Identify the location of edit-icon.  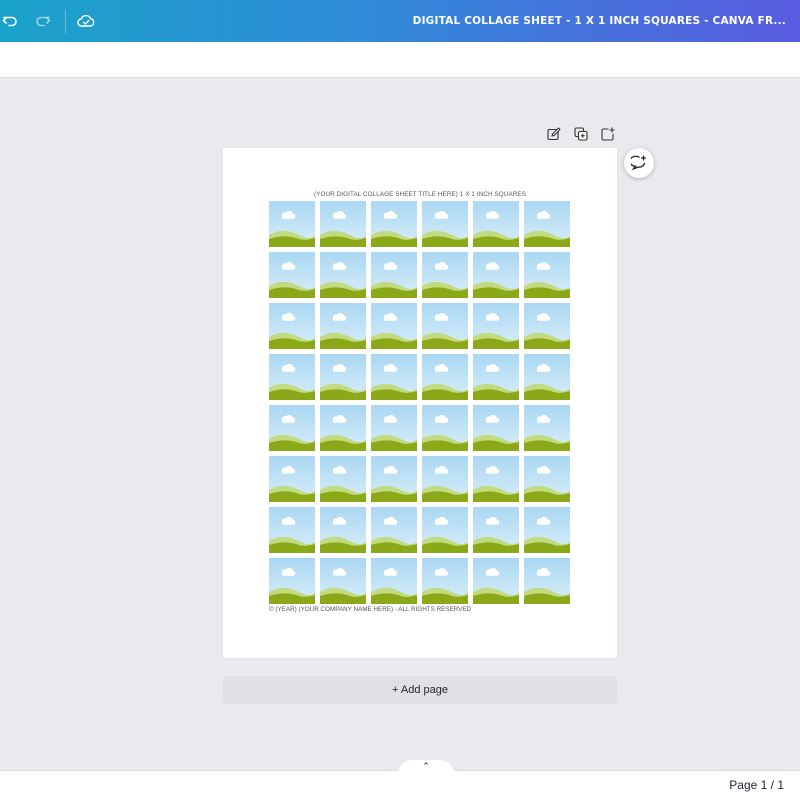
(554, 134).